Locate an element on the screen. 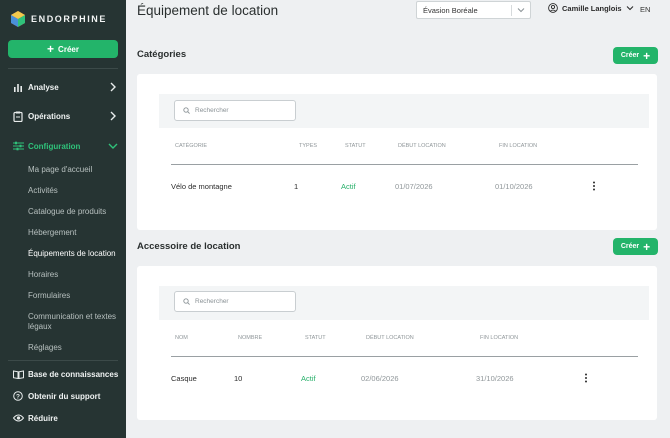 The width and height of the screenshot is (670, 438). categories-search-placeholder: Rechercher is located at coordinates (212, 110).